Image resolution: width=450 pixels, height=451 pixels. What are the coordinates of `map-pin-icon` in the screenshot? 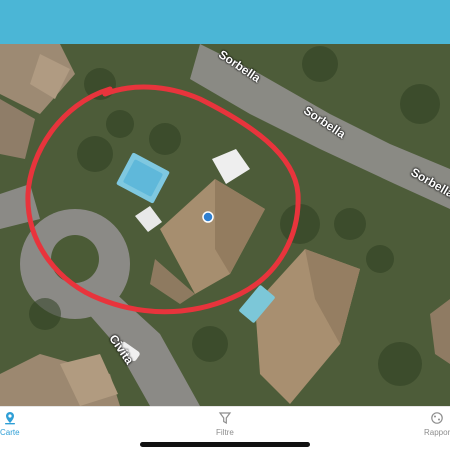 It's located at (10, 419).